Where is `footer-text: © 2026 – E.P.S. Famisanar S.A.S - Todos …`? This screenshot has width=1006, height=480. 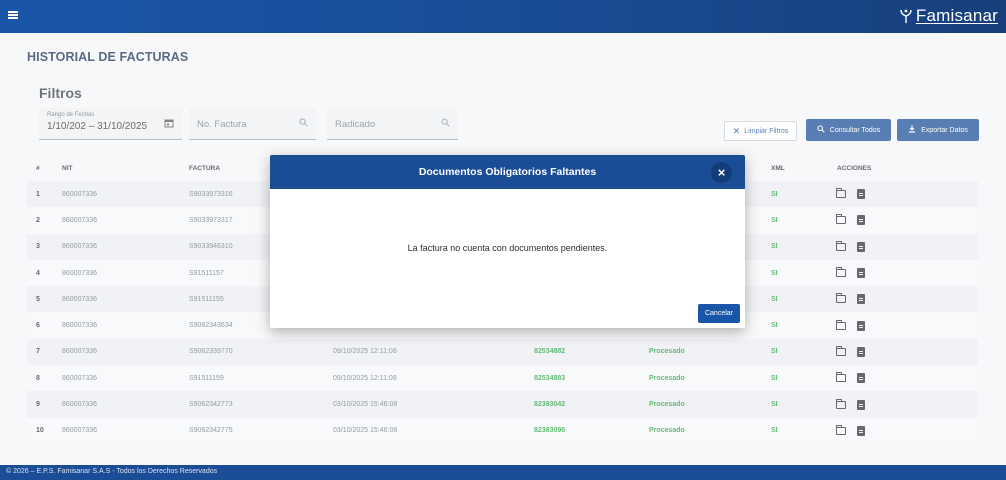
footer-text: © 2026 – E.P.S. Famisanar S.A.S - Todos … is located at coordinates (112, 471).